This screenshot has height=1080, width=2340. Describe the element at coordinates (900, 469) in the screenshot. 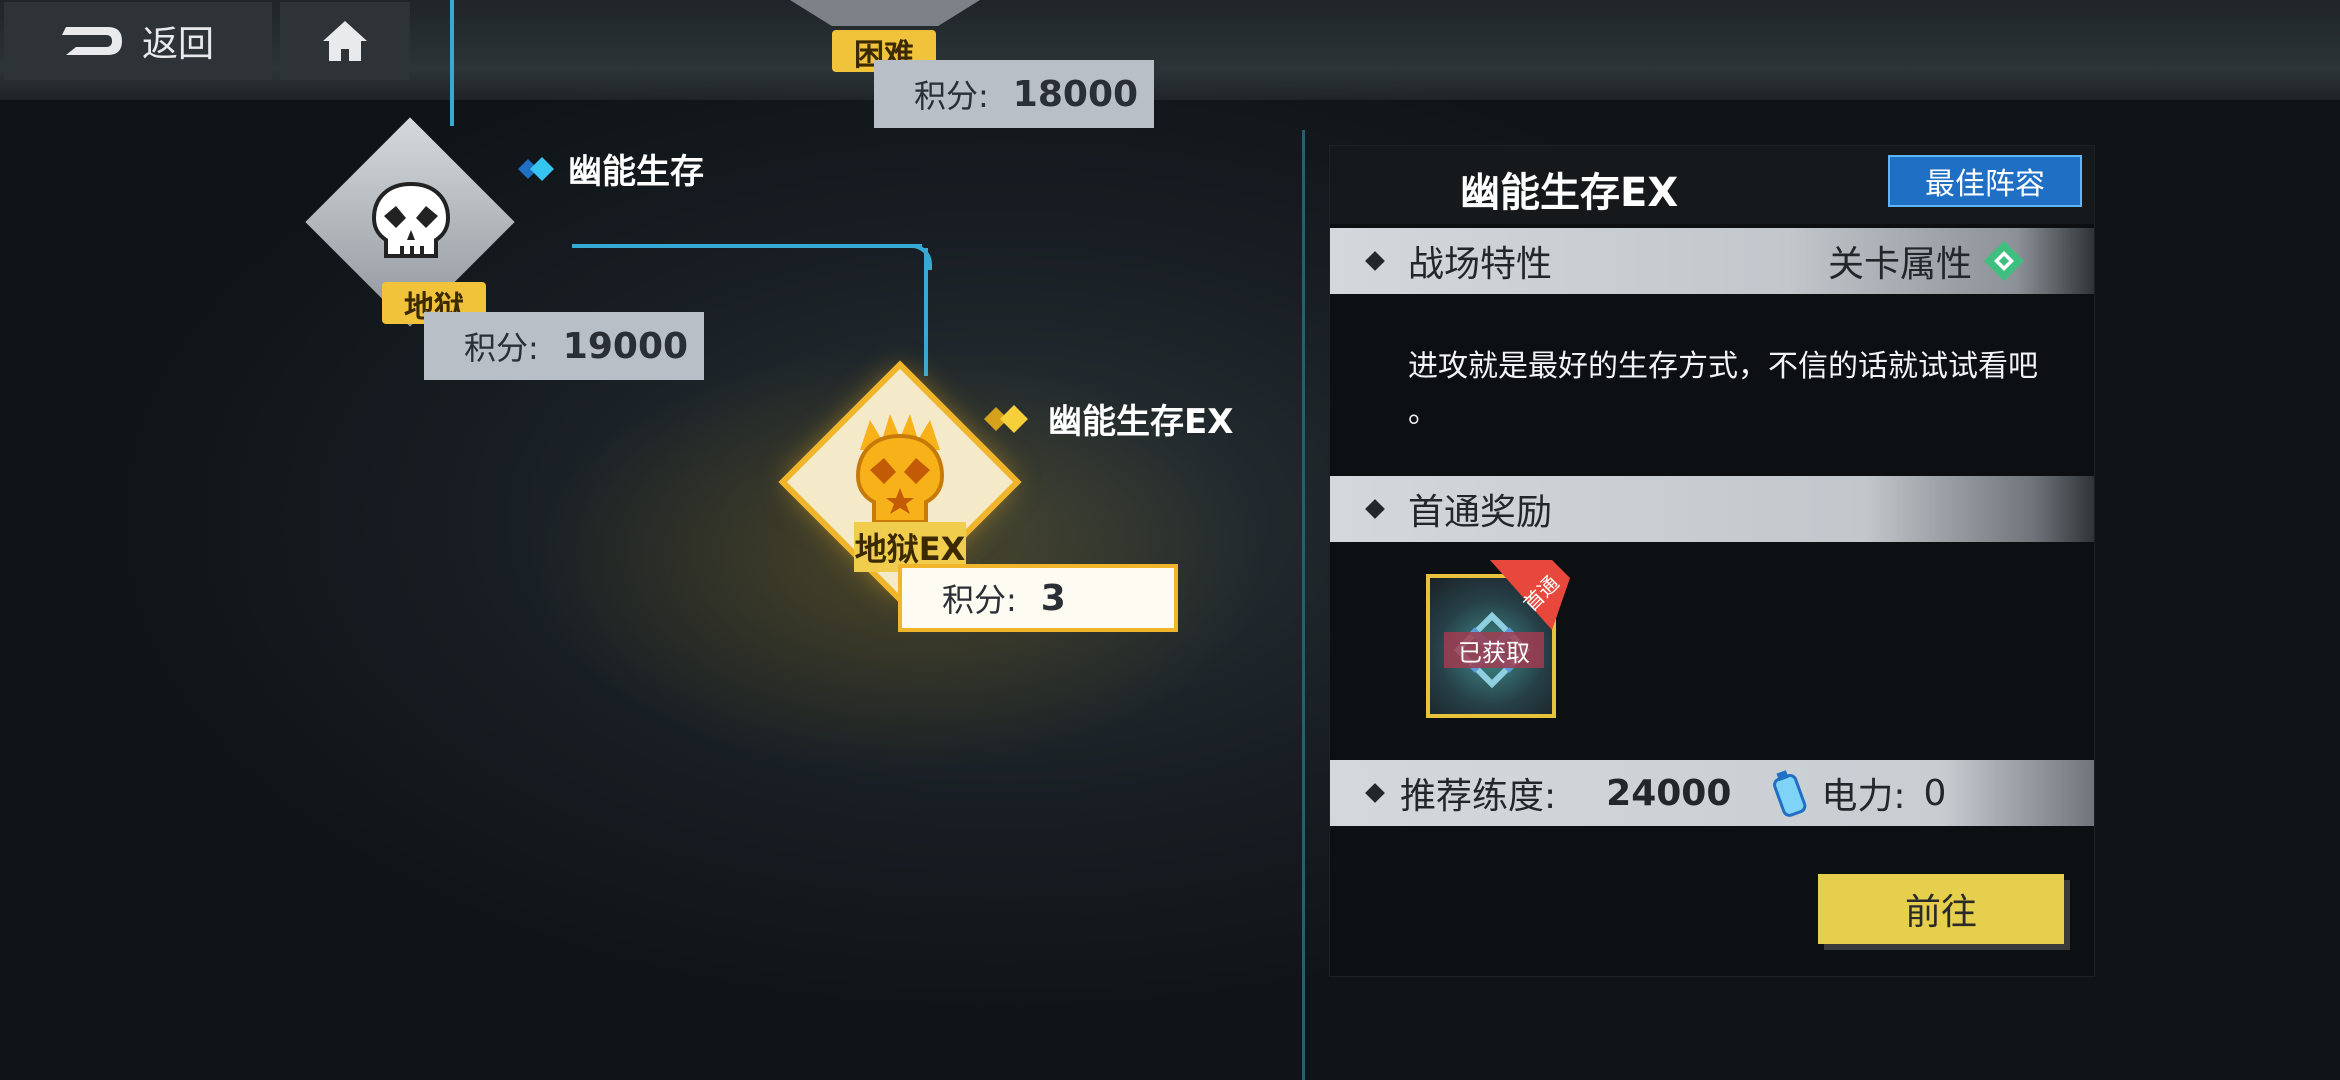

I see `flaming-skull-icon` at that location.